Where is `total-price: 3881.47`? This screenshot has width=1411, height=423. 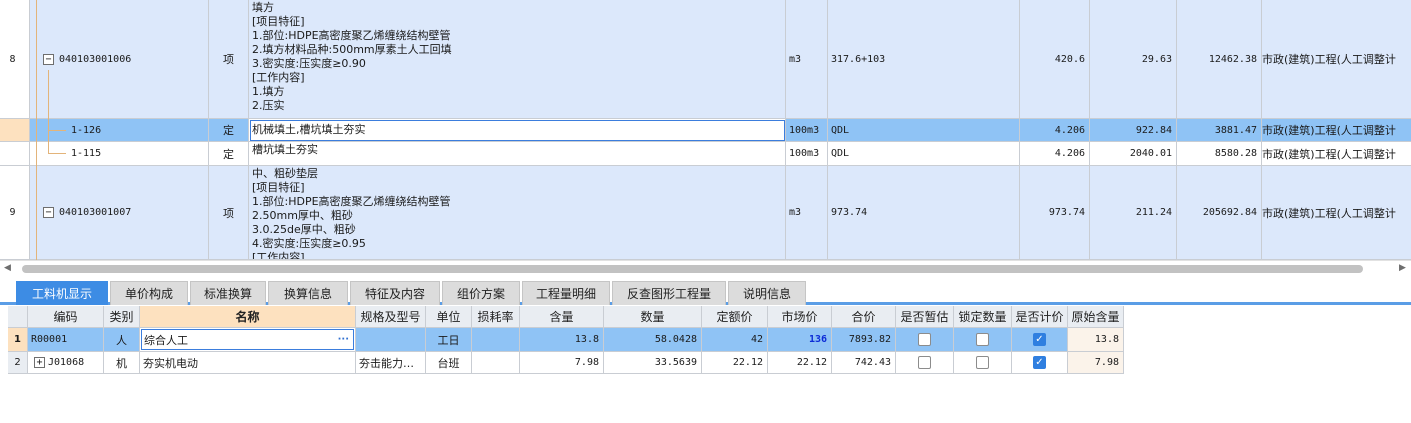
total-price: 3881.47 is located at coordinates (1219, 130).